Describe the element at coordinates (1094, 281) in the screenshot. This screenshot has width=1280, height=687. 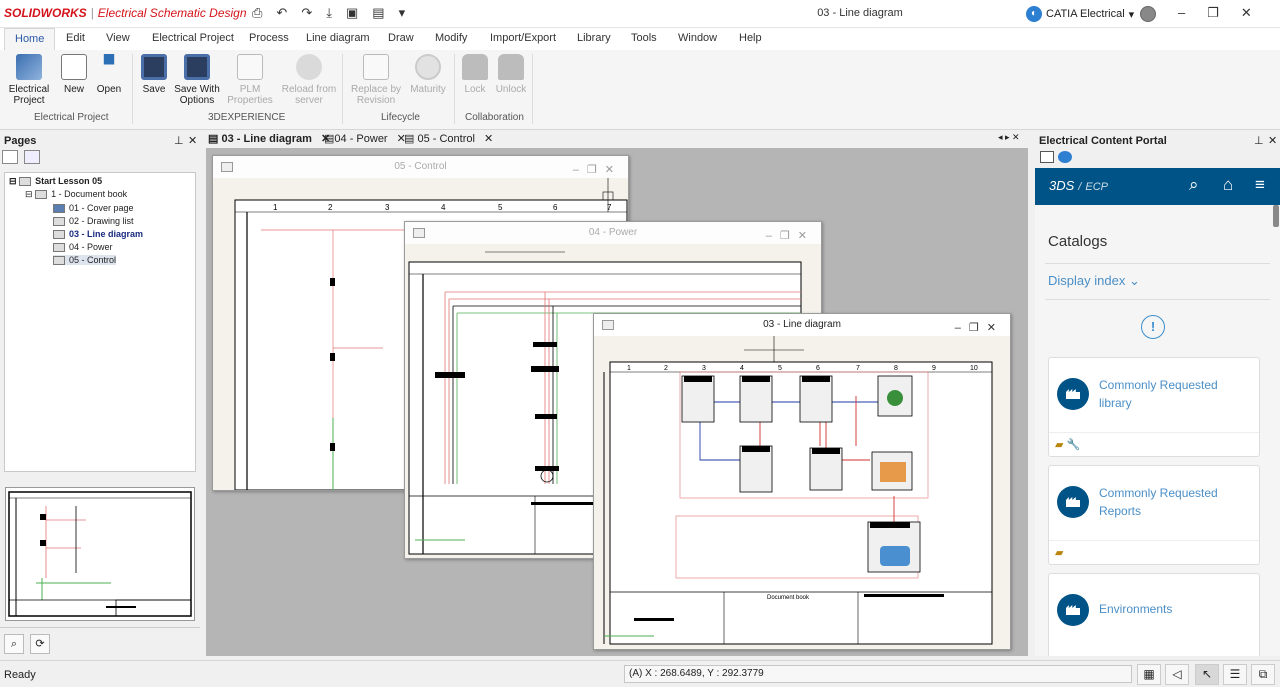
I see `display-index-dropdown: Display index ⌄` at that location.